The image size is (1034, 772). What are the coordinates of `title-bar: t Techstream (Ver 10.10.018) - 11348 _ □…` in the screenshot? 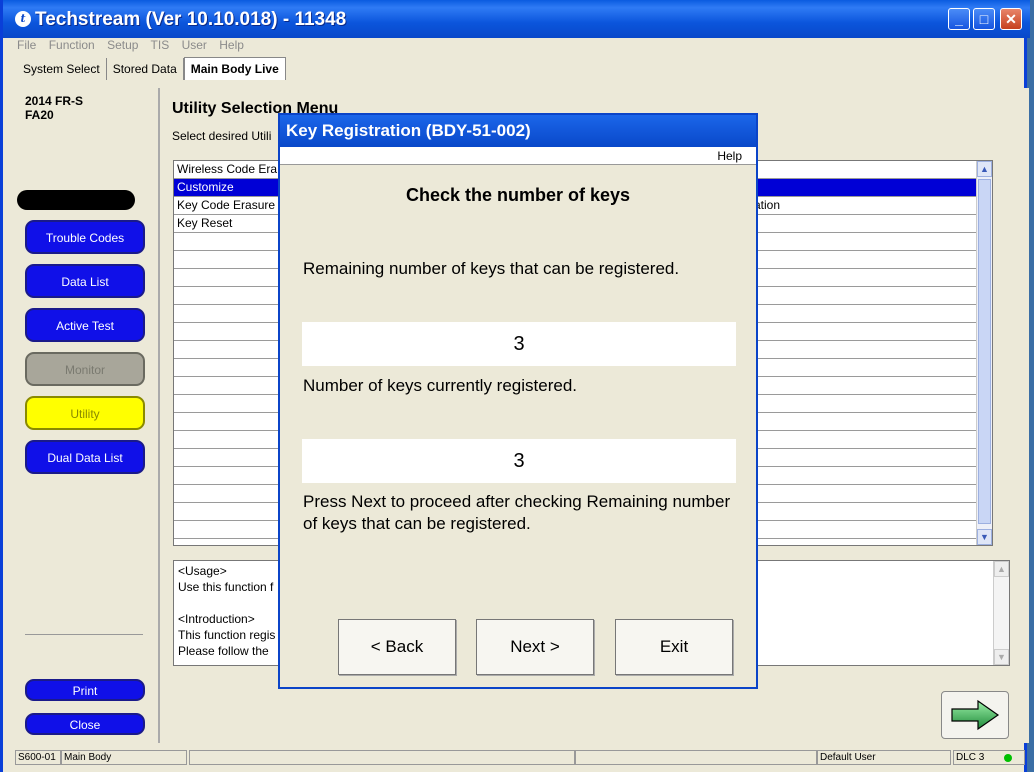 It's located at (516, 19).